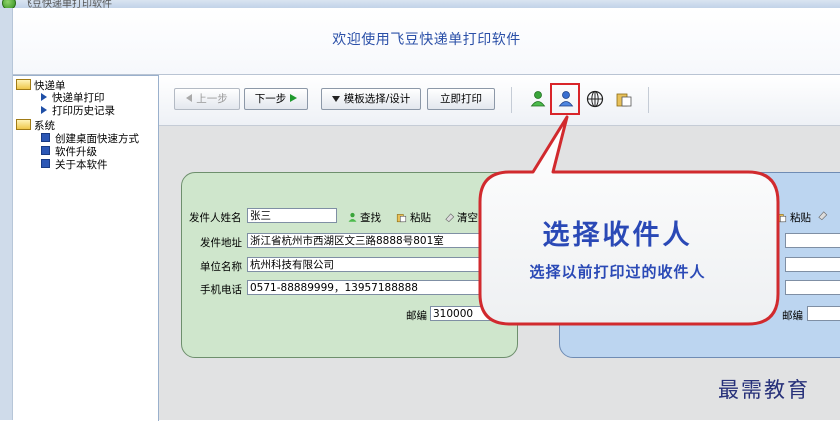  What do you see at coordinates (764, 390) in the screenshot?
I see `watermark-text: 最需教育` at bounding box center [764, 390].